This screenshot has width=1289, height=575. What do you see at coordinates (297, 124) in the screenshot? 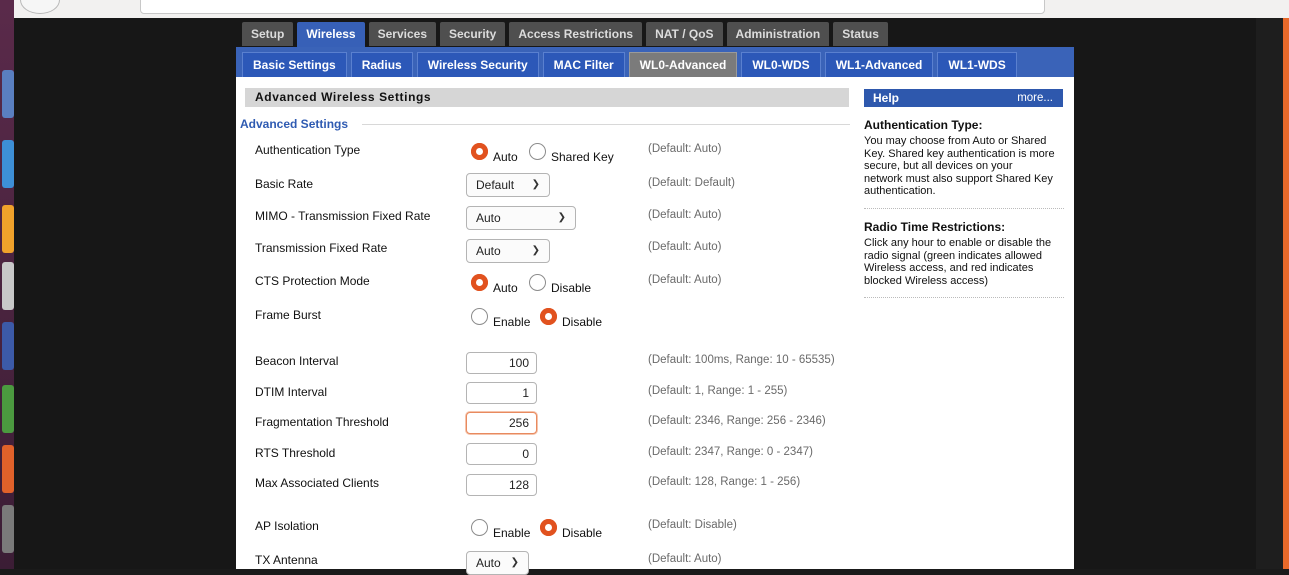
I see `fieldset-legend: Advanced Settings` at bounding box center [297, 124].